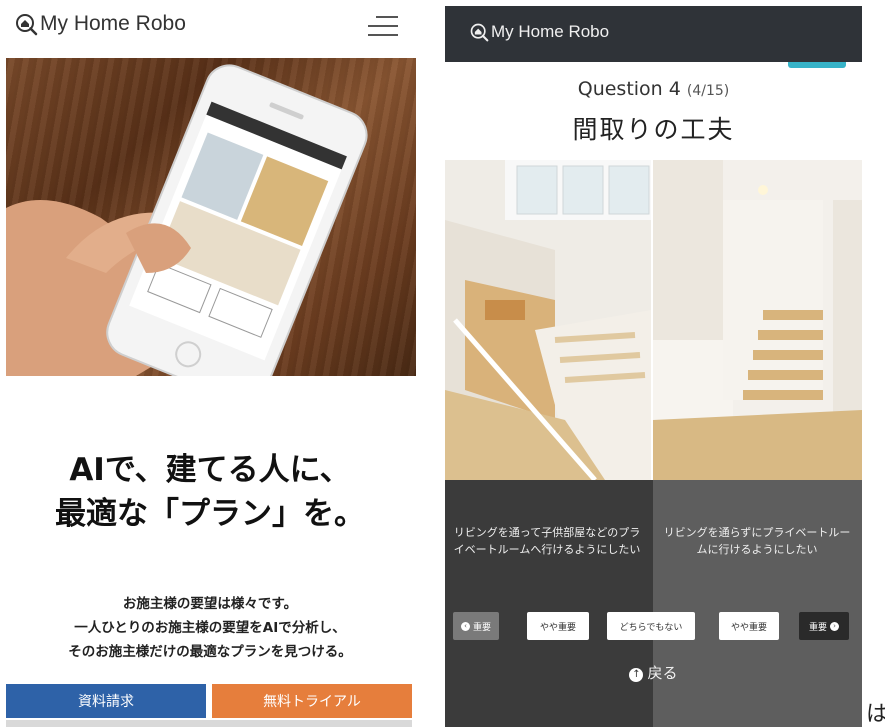 This screenshot has width=885, height=727. What do you see at coordinates (875, 714) in the screenshot?
I see `stray-character: は` at bounding box center [875, 714].